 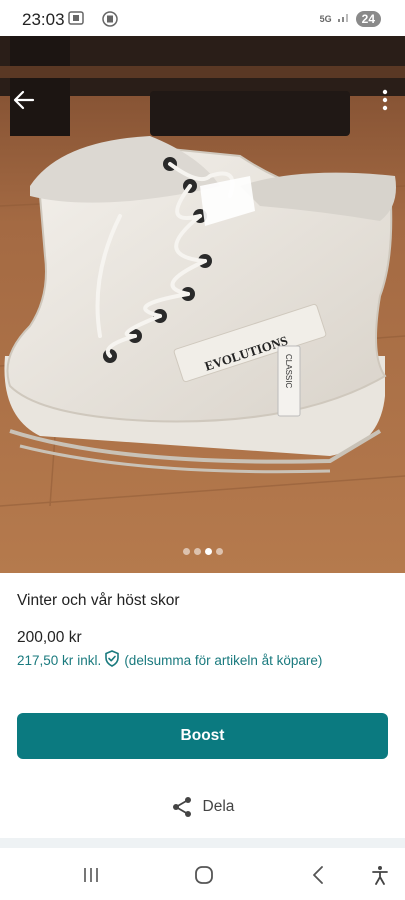 I want to click on shield-check-icon, so click(x=112, y=660).